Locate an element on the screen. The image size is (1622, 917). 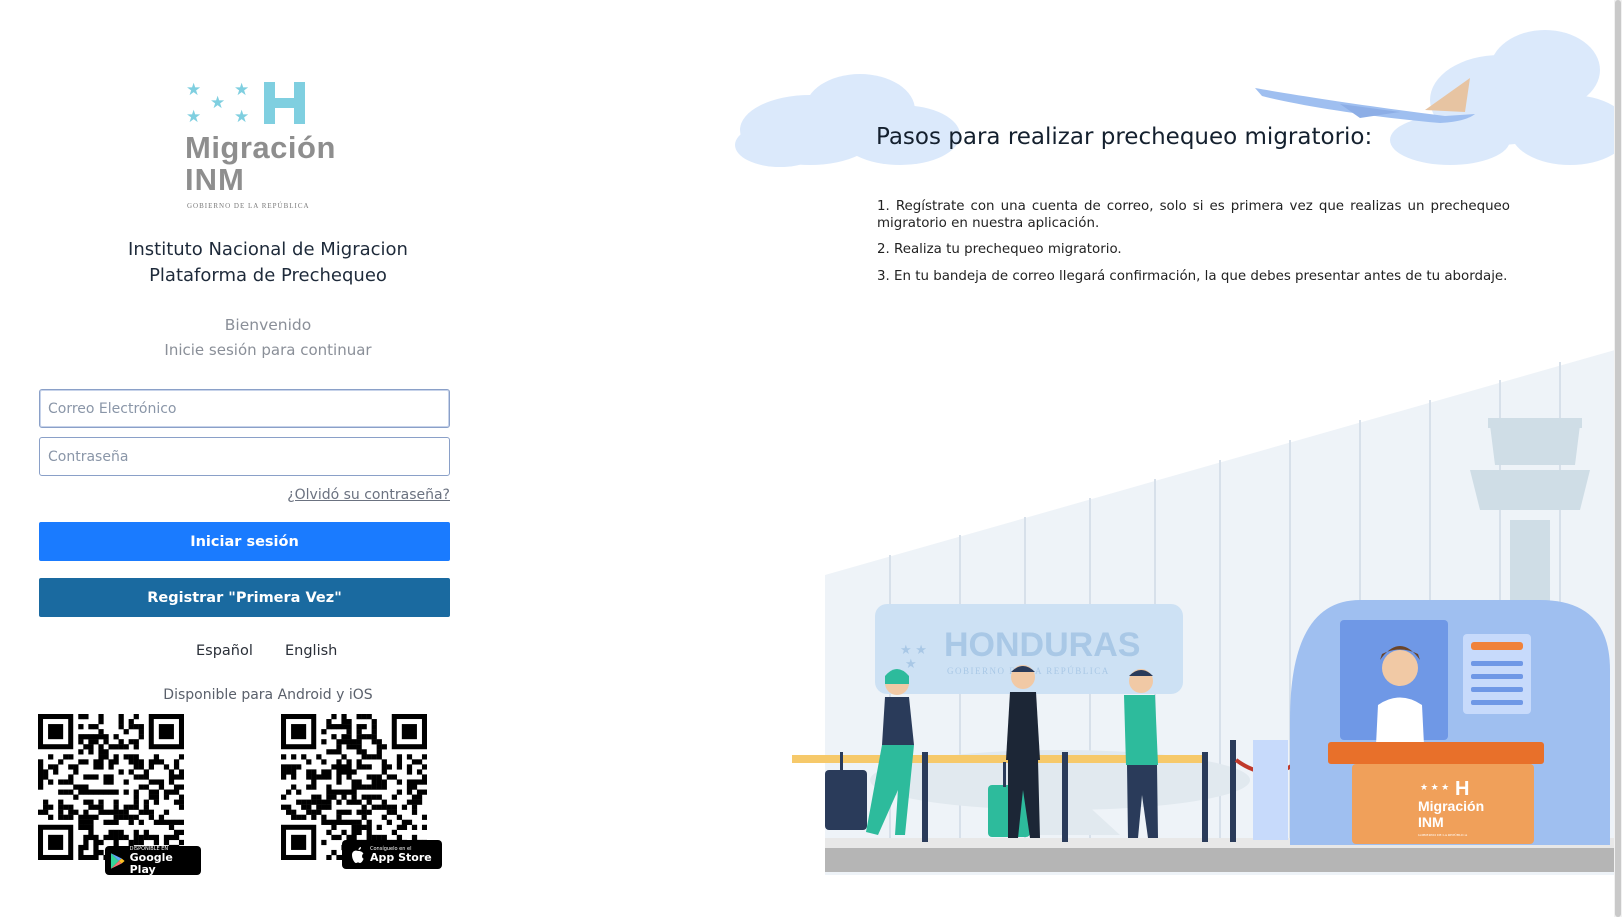
scrollbar-thumb is located at coordinates (1618, 458).